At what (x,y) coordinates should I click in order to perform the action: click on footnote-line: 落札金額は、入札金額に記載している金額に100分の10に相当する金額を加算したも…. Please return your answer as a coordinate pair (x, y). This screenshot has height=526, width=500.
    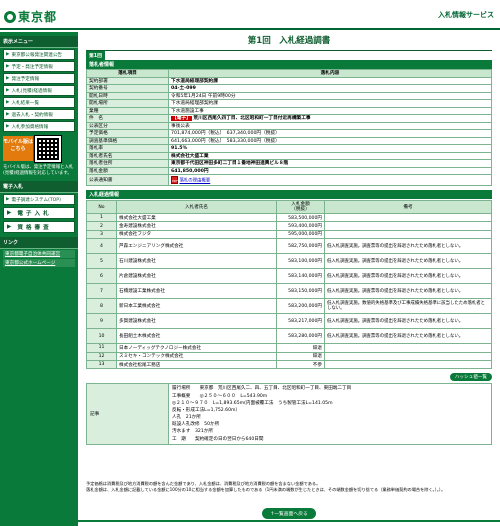
    Looking at the image, I should click on (266, 489).